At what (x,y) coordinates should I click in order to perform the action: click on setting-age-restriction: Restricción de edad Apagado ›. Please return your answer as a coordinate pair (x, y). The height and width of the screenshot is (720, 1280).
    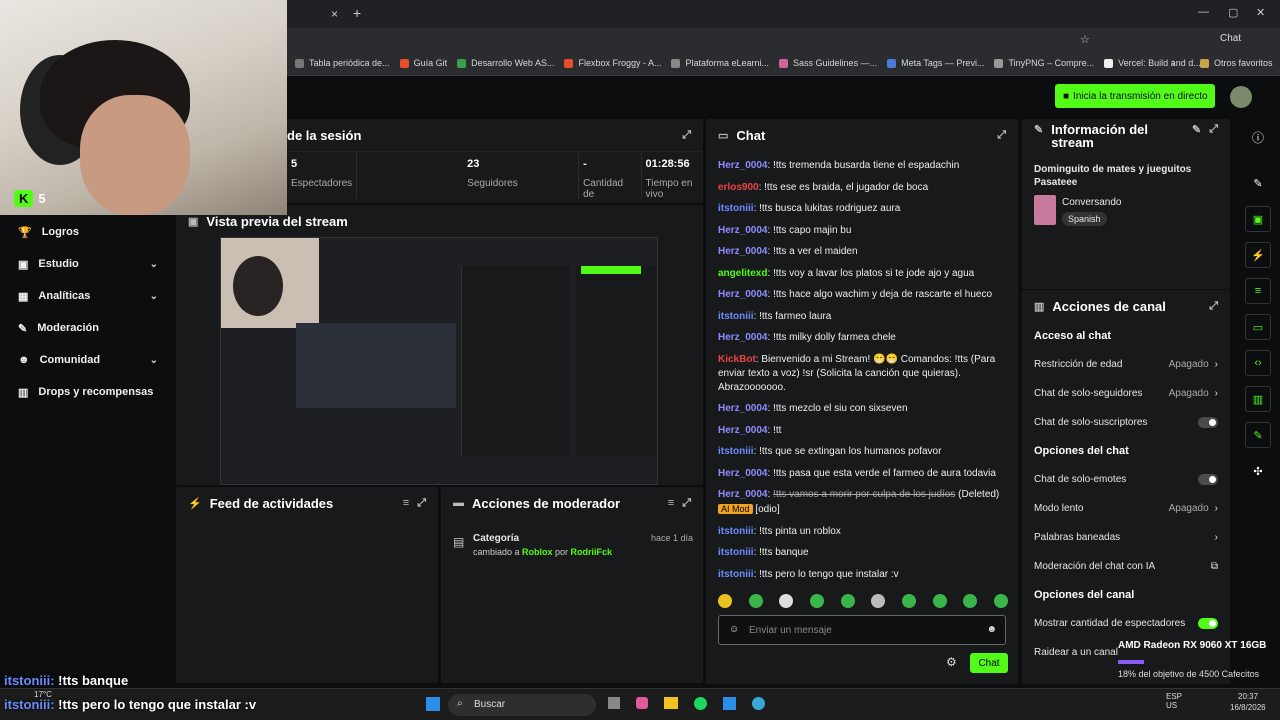
    Looking at the image, I should click on (1126, 364).